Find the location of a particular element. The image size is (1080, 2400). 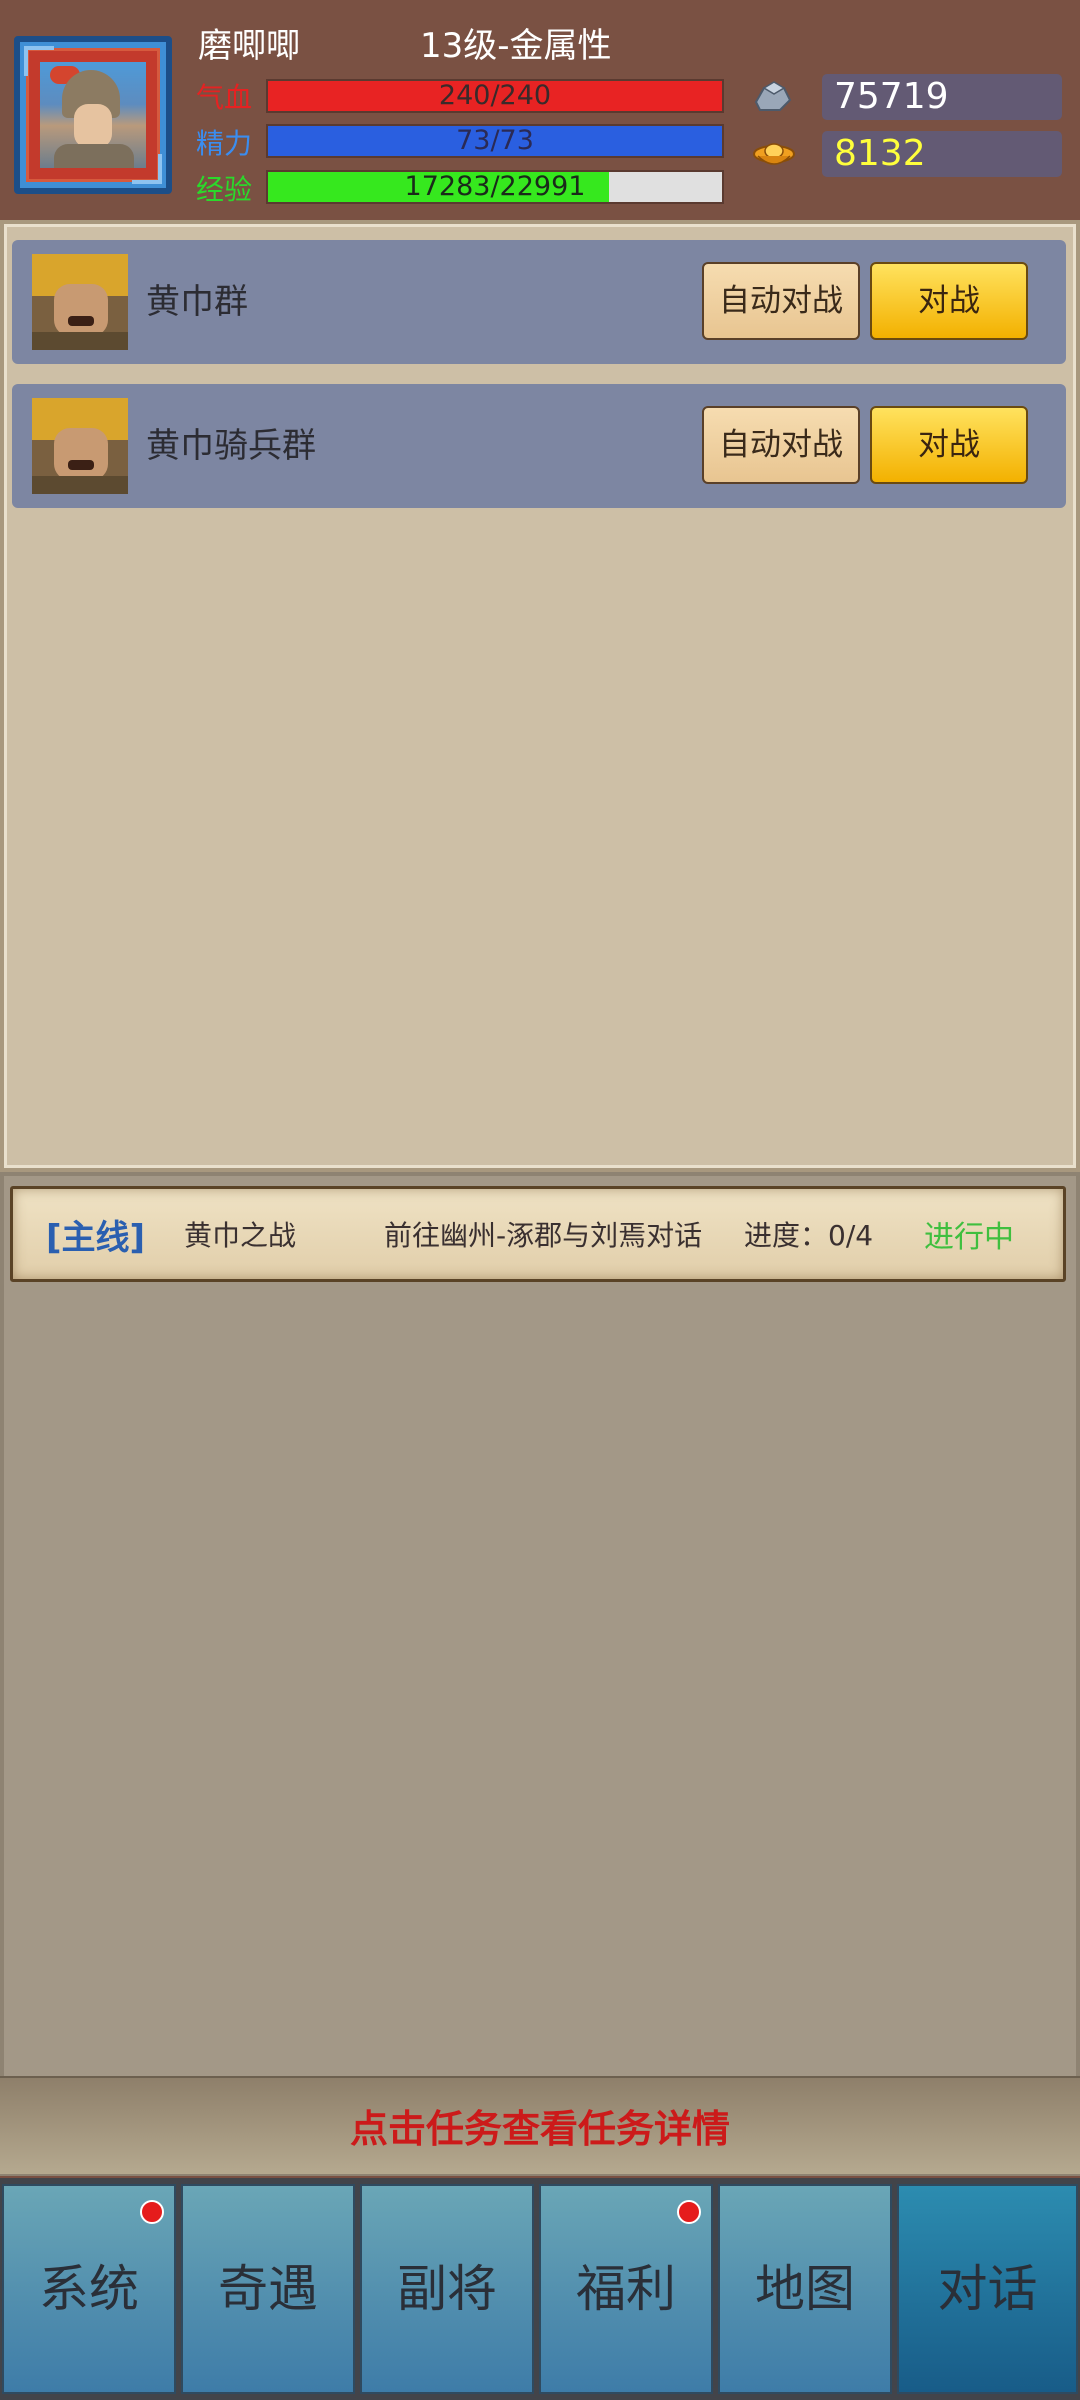

avatar-portrait is located at coordinates (93, 115).